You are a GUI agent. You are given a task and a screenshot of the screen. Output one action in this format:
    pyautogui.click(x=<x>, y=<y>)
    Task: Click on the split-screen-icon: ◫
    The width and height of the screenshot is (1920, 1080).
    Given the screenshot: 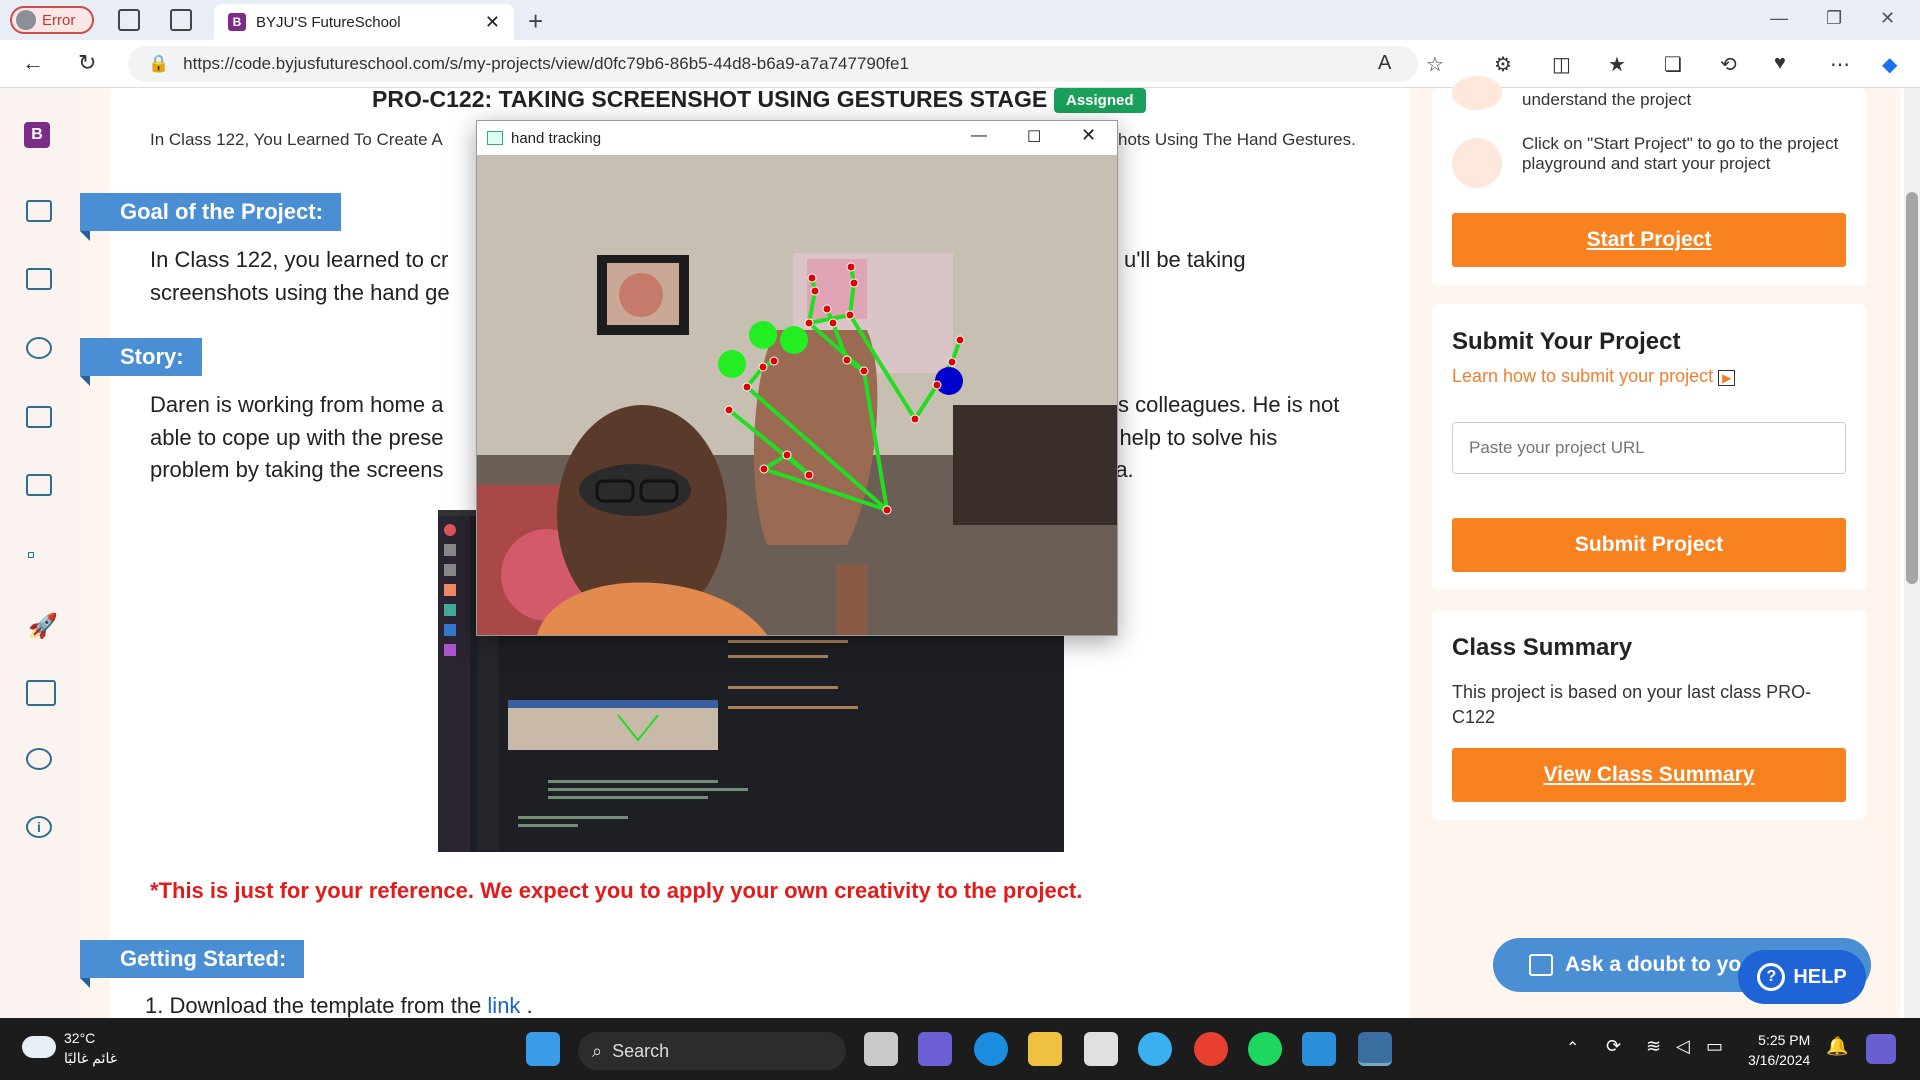 What is the action you would take?
    pyautogui.click(x=1561, y=64)
    